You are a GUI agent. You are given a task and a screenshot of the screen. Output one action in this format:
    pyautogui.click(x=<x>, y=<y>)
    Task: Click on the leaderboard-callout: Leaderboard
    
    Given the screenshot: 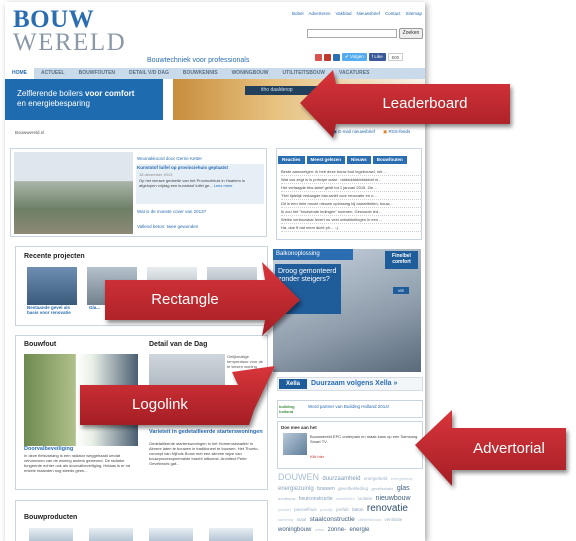 What is the action you would take?
    pyautogui.click(x=425, y=103)
    